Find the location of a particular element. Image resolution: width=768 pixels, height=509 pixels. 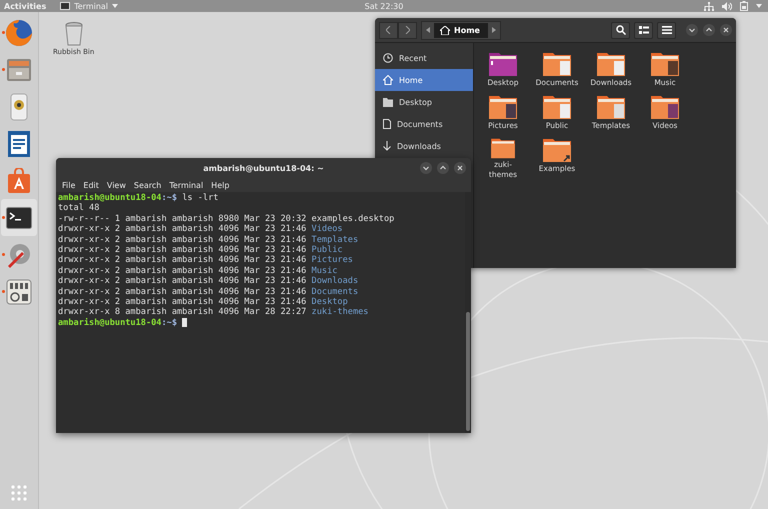

sidebar-item: Desktop is located at coordinates (424, 102).